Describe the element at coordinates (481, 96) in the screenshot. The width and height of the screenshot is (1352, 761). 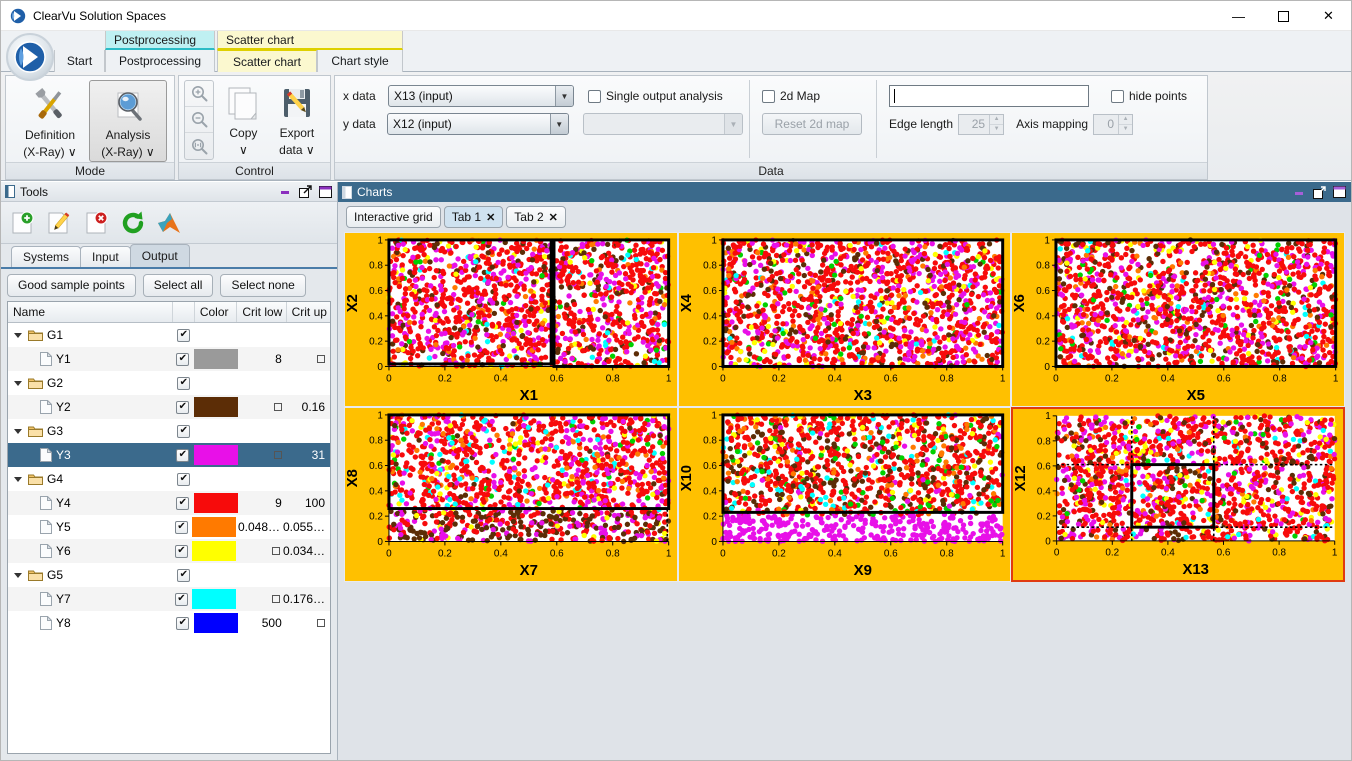
I see `x-data-select: X13 (input) ▼` at that location.